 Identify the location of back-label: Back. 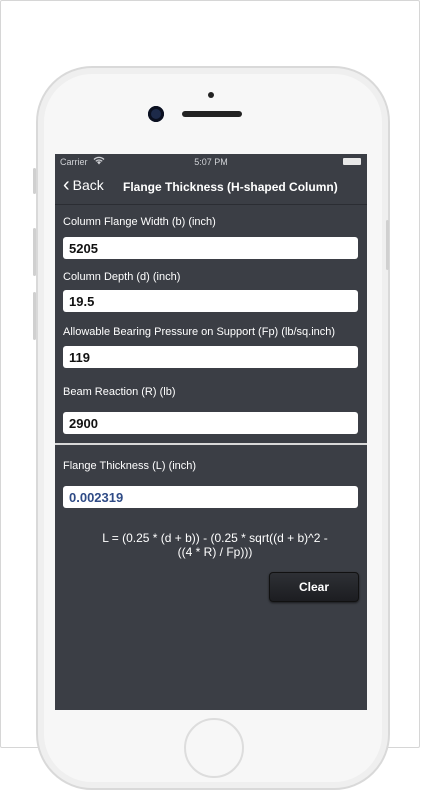
(88, 185).